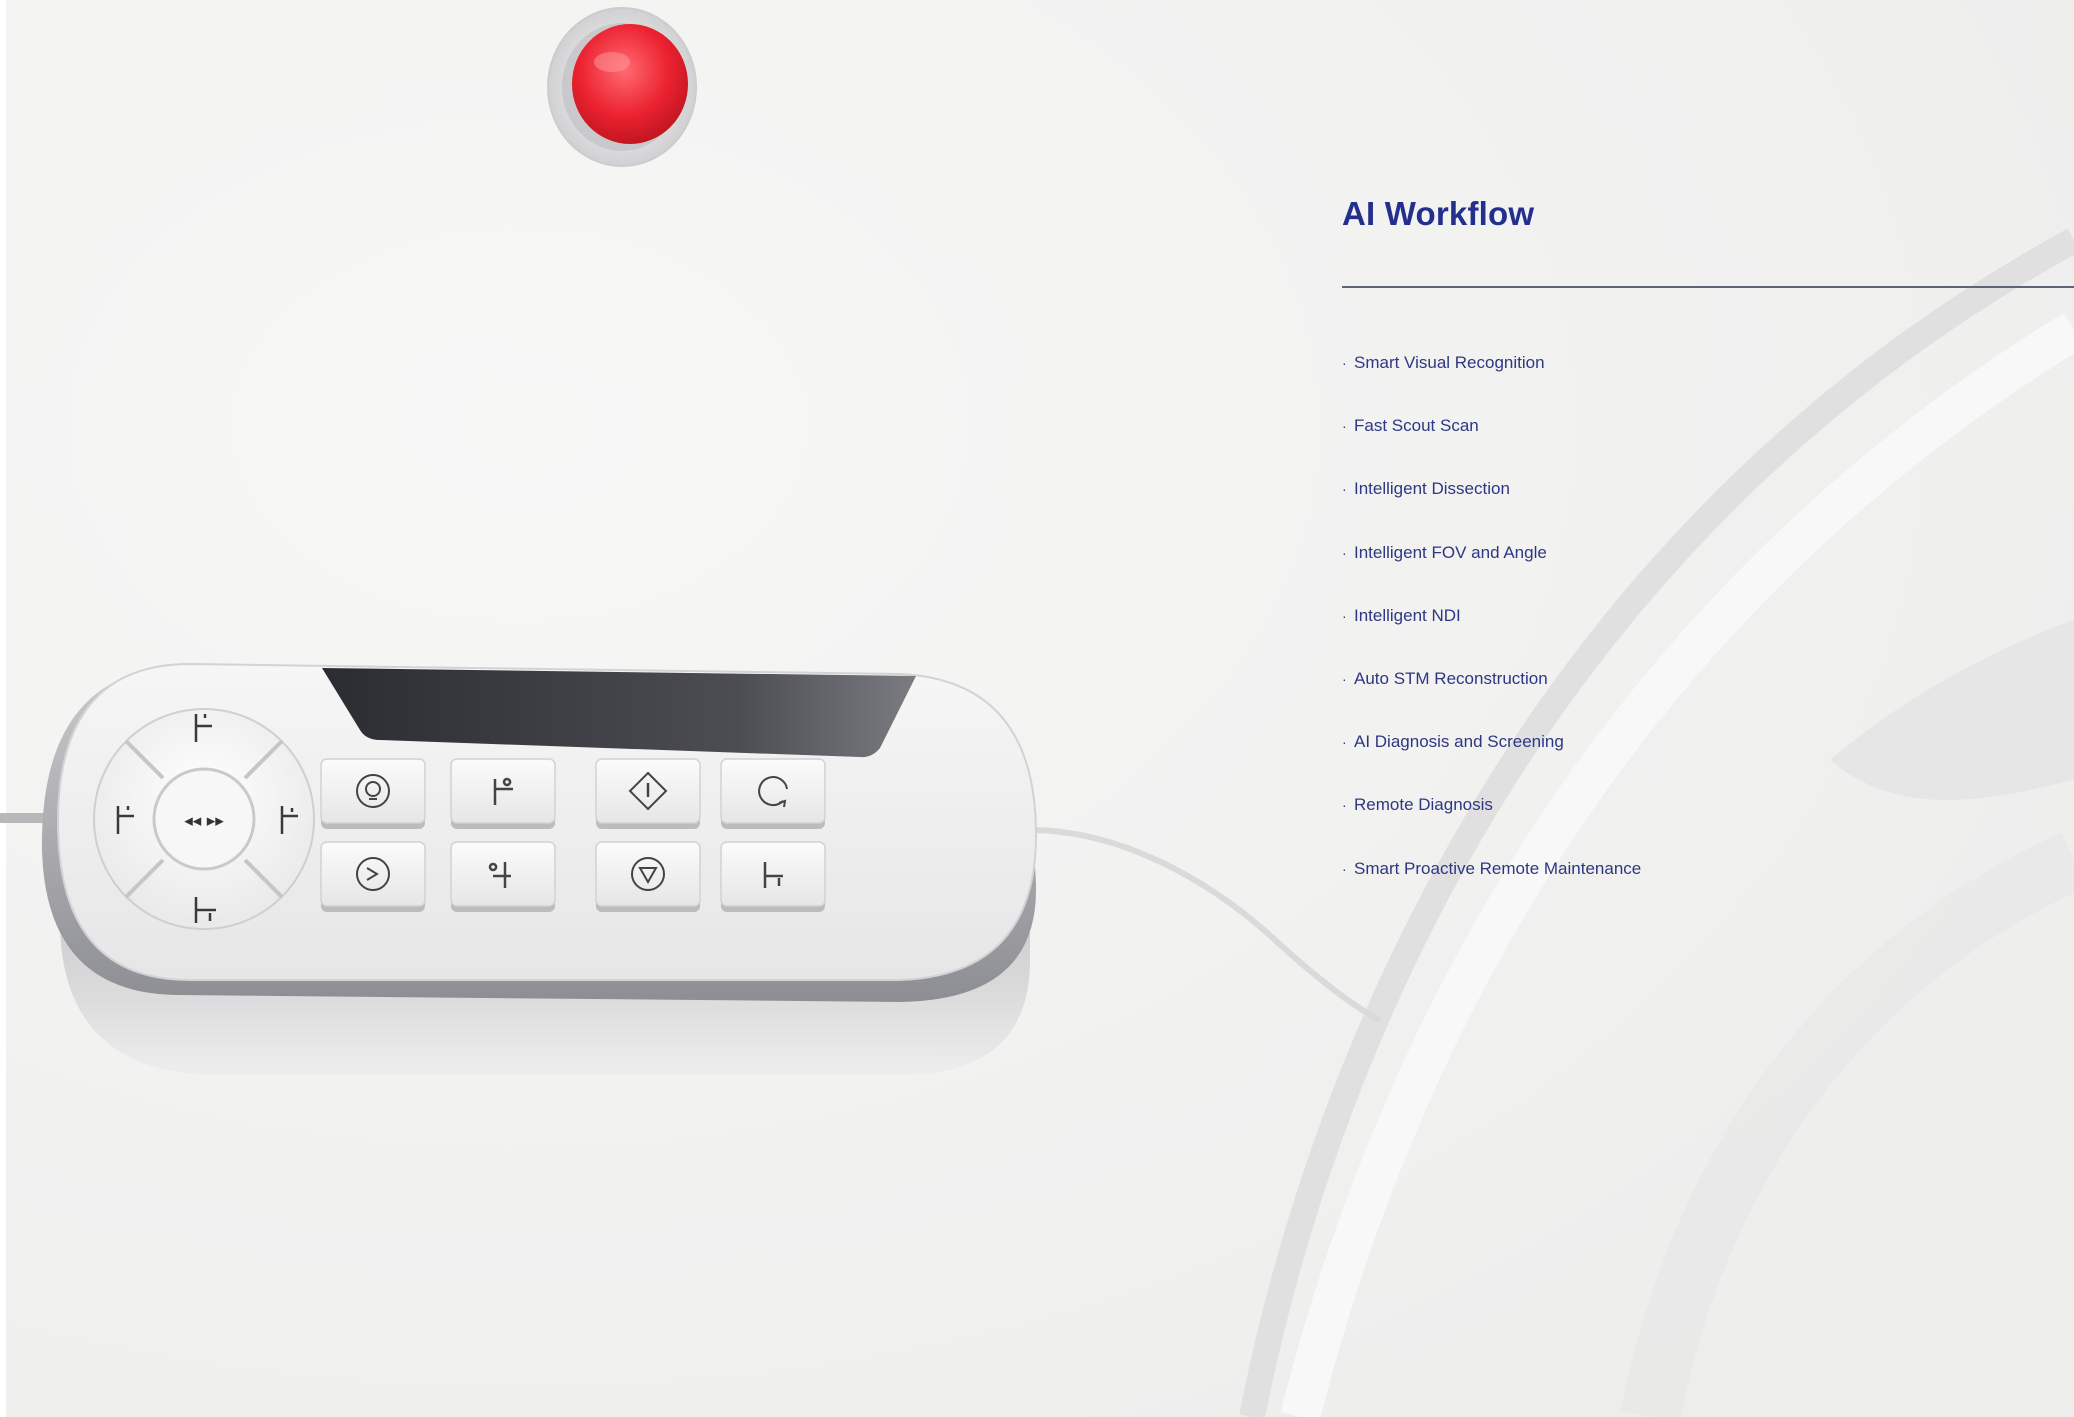 This screenshot has height=1417, width=2074. What do you see at coordinates (503, 793) in the screenshot?
I see `table-in-key` at bounding box center [503, 793].